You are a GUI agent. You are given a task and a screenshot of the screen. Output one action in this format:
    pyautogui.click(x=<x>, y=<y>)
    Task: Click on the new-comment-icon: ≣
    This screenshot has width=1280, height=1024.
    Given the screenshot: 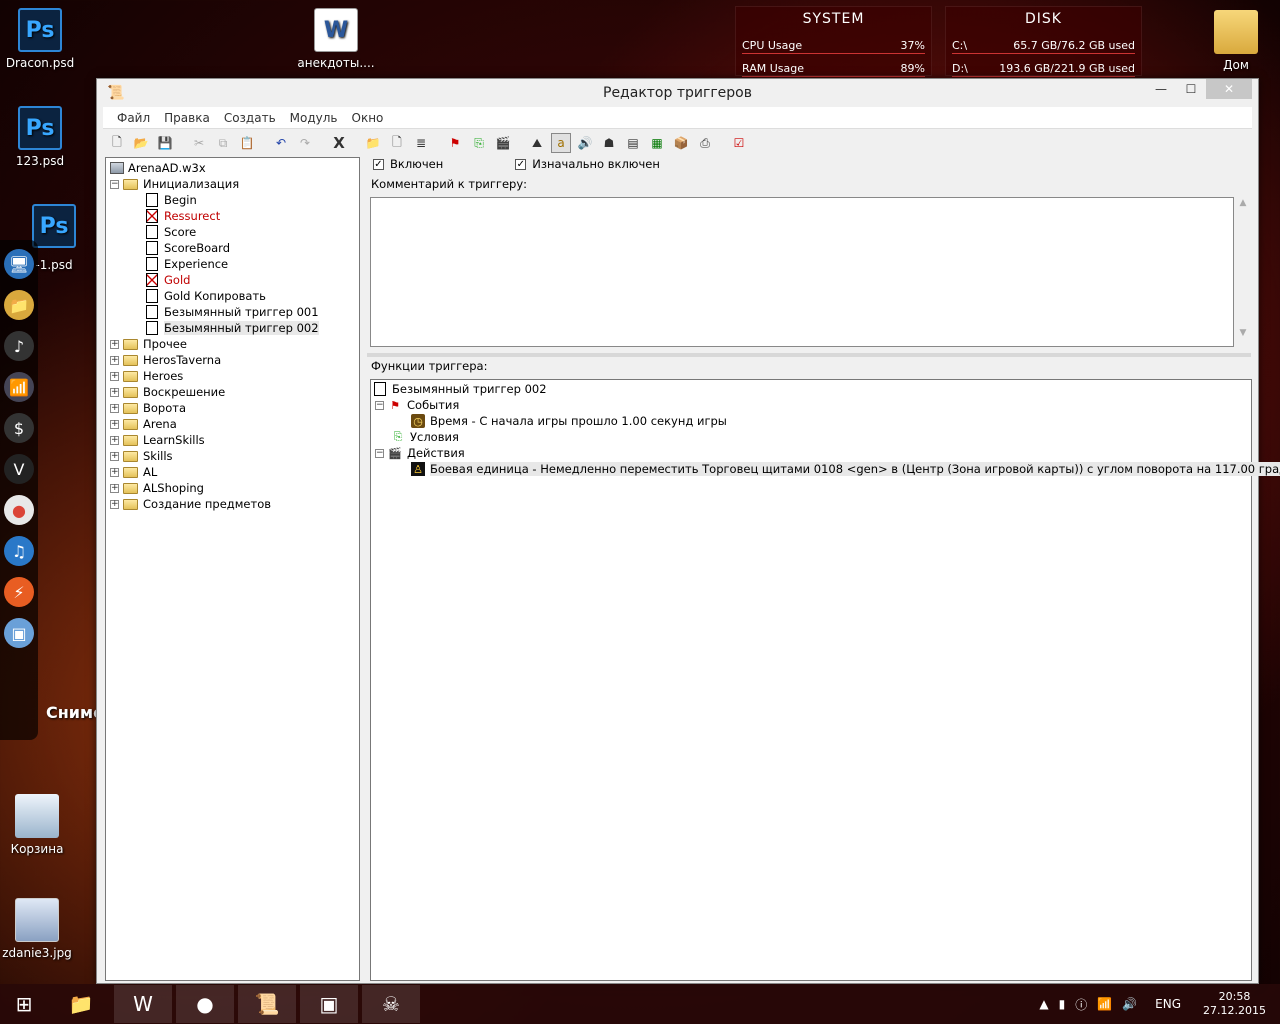 What is the action you would take?
    pyautogui.click(x=421, y=143)
    